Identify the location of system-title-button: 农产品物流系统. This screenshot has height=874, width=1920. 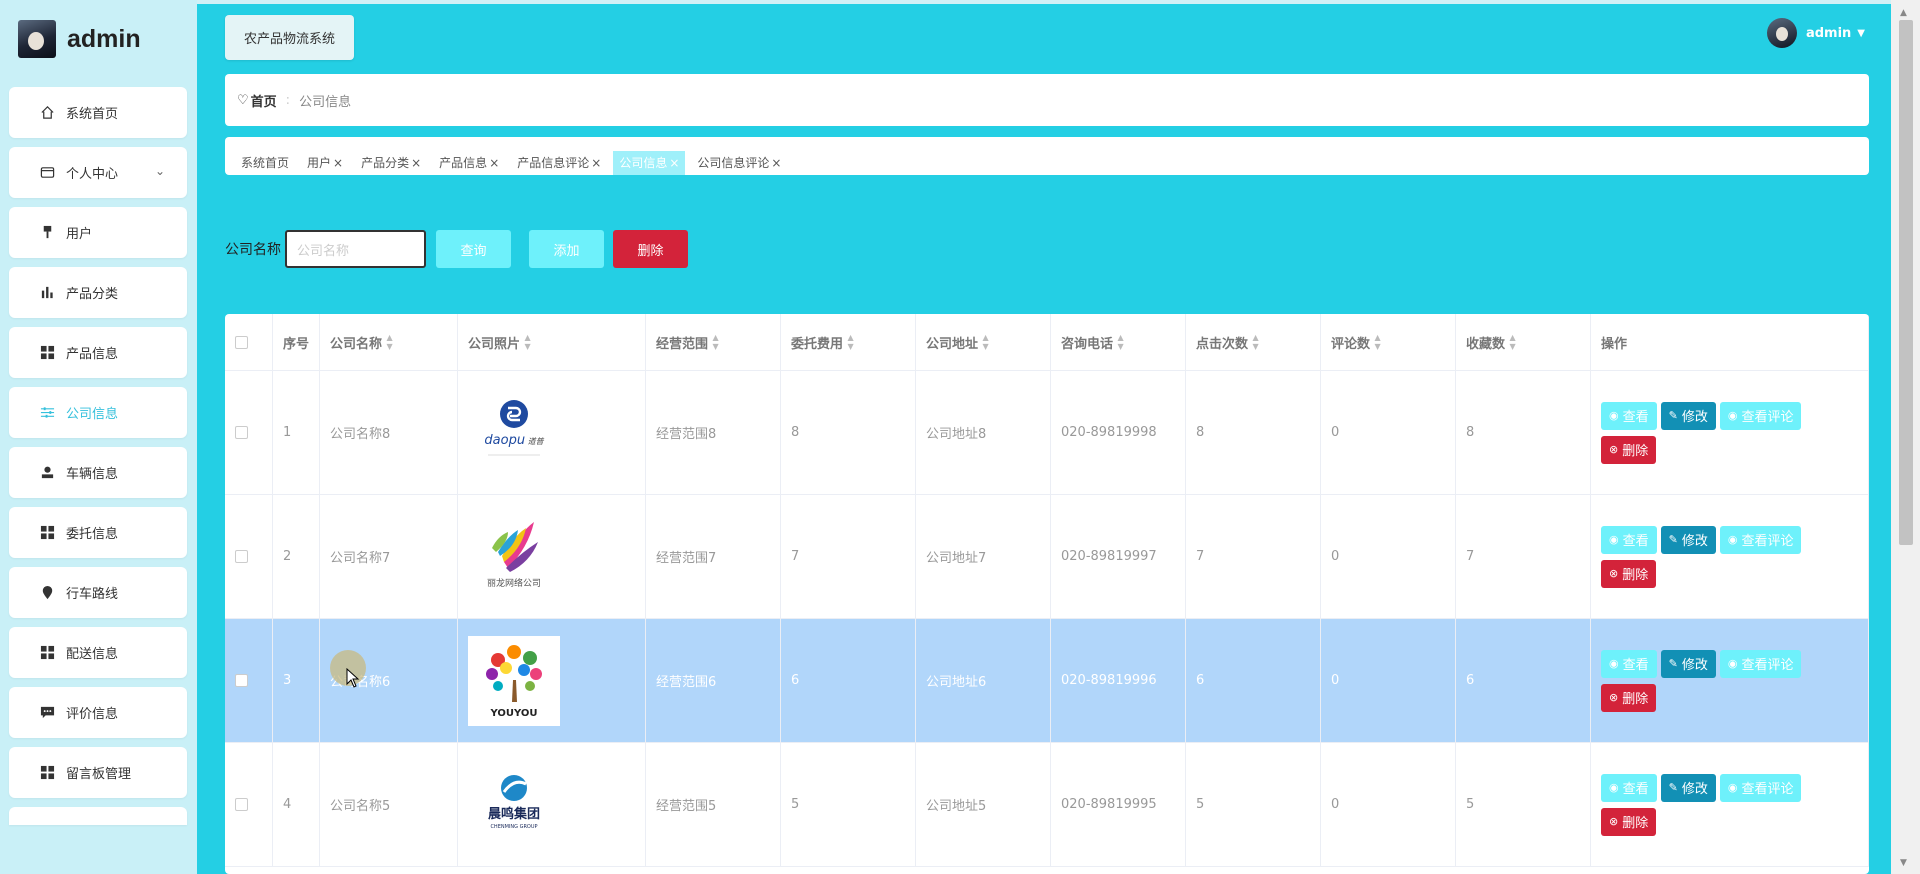
(289, 37).